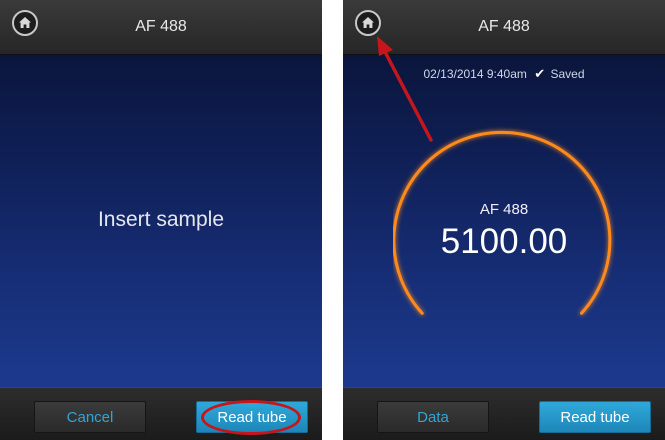 This screenshot has height=440, width=665. What do you see at coordinates (504, 413) in the screenshot?
I see `bottom-bar: Data Read tube` at bounding box center [504, 413].